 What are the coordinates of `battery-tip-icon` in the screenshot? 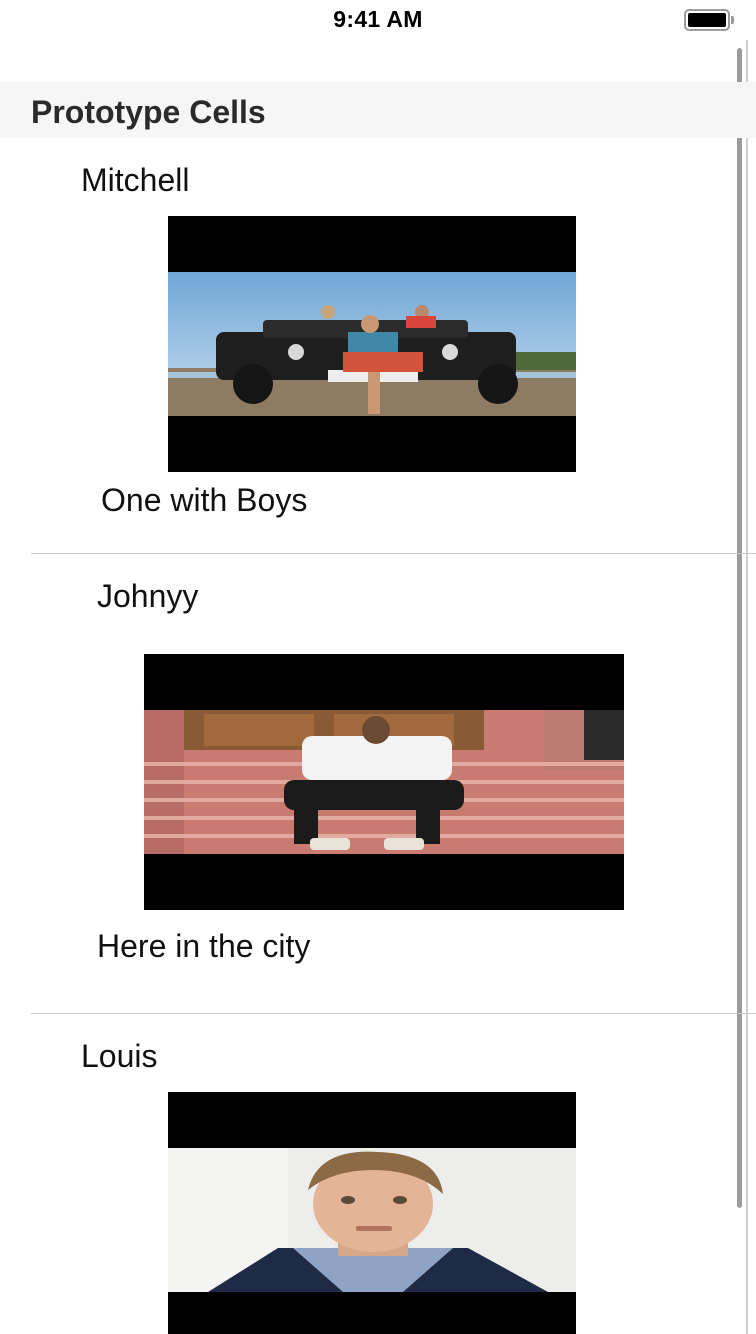 It's located at (732, 20).